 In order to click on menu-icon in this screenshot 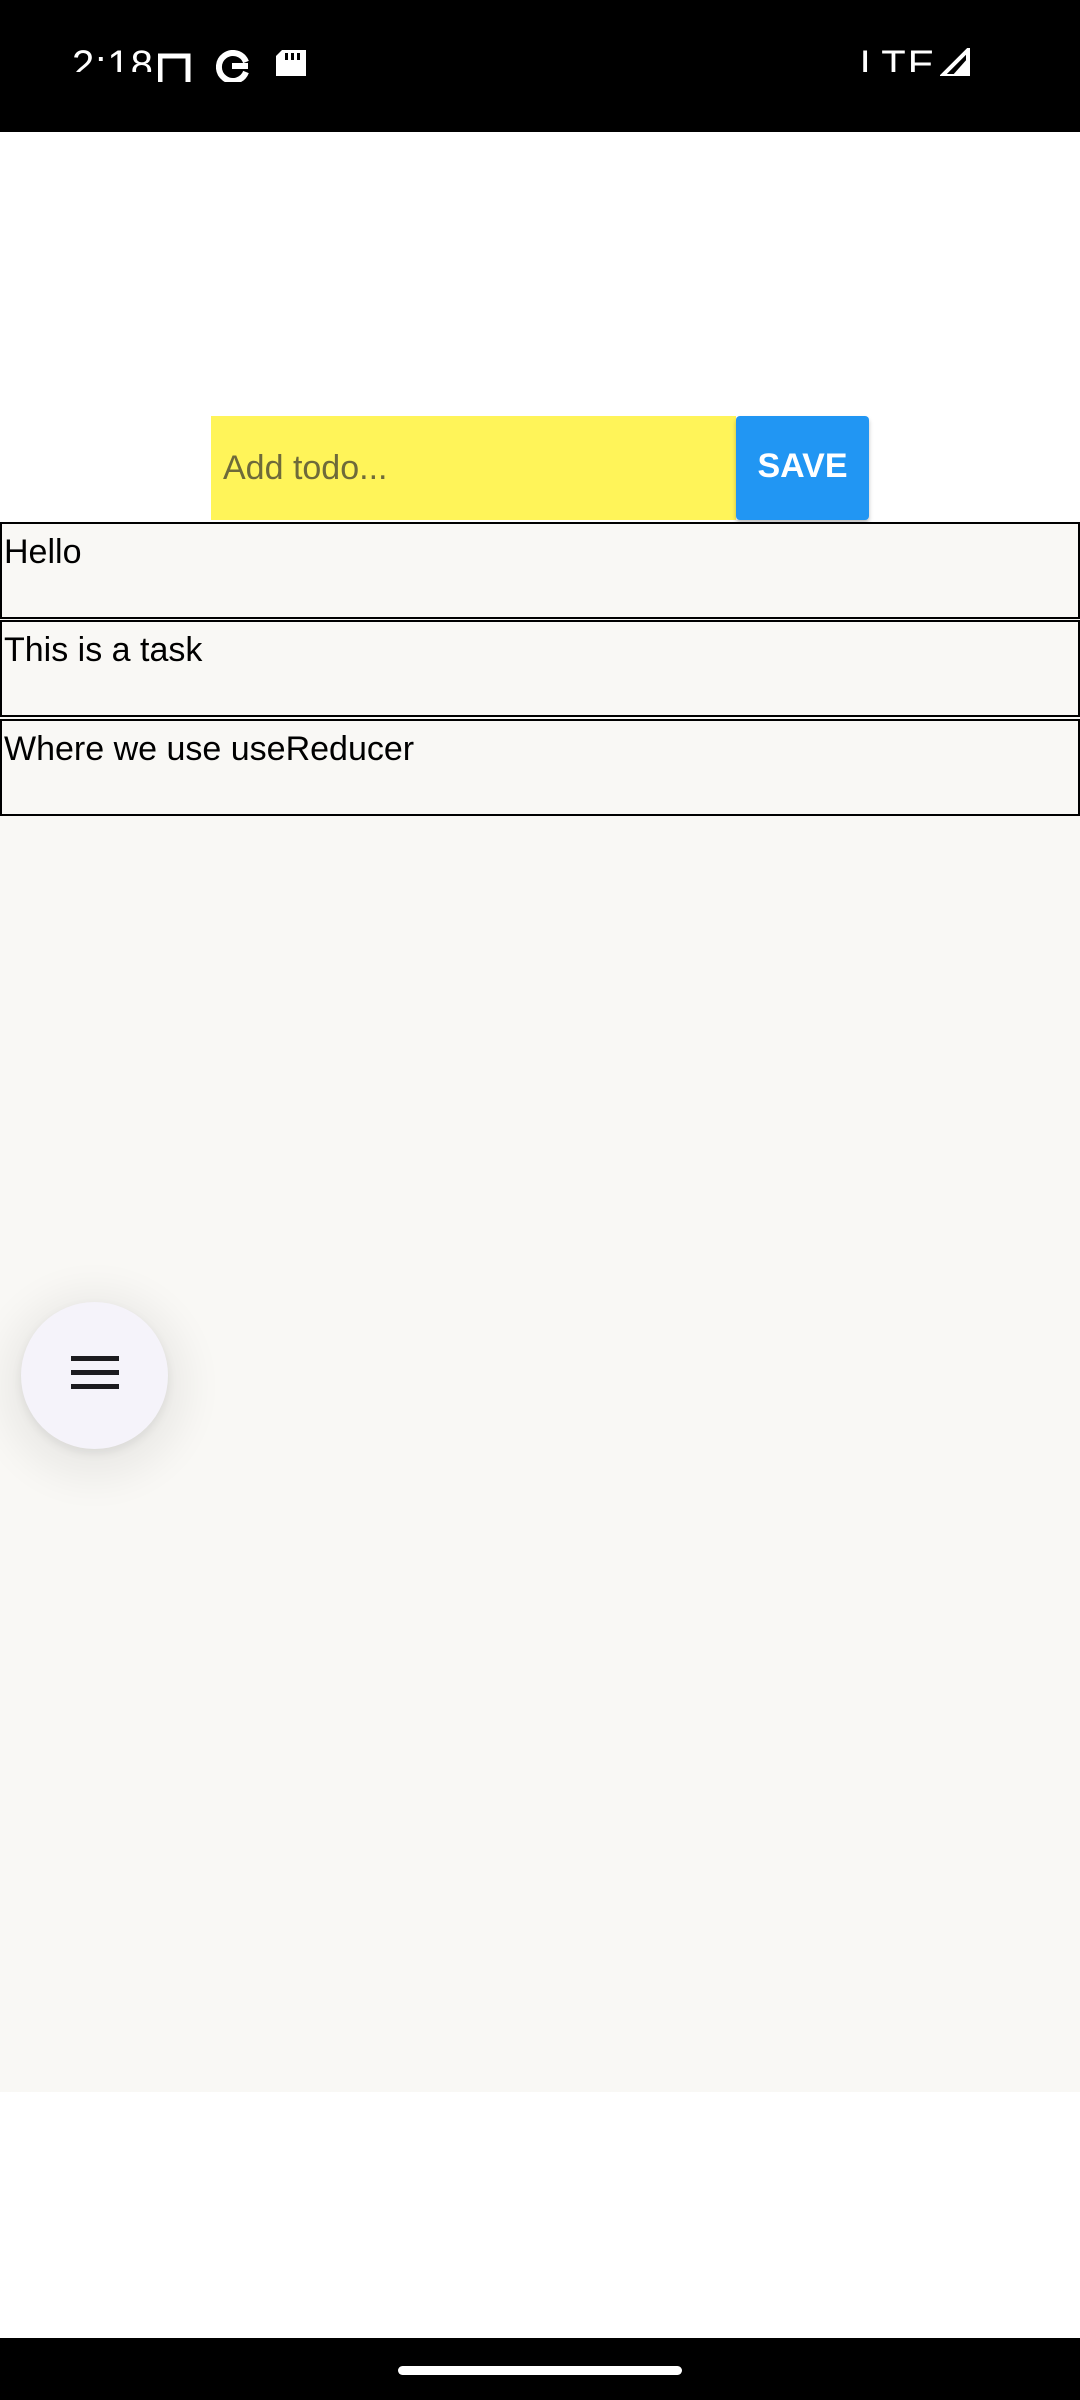, I will do `click(94, 1375)`.